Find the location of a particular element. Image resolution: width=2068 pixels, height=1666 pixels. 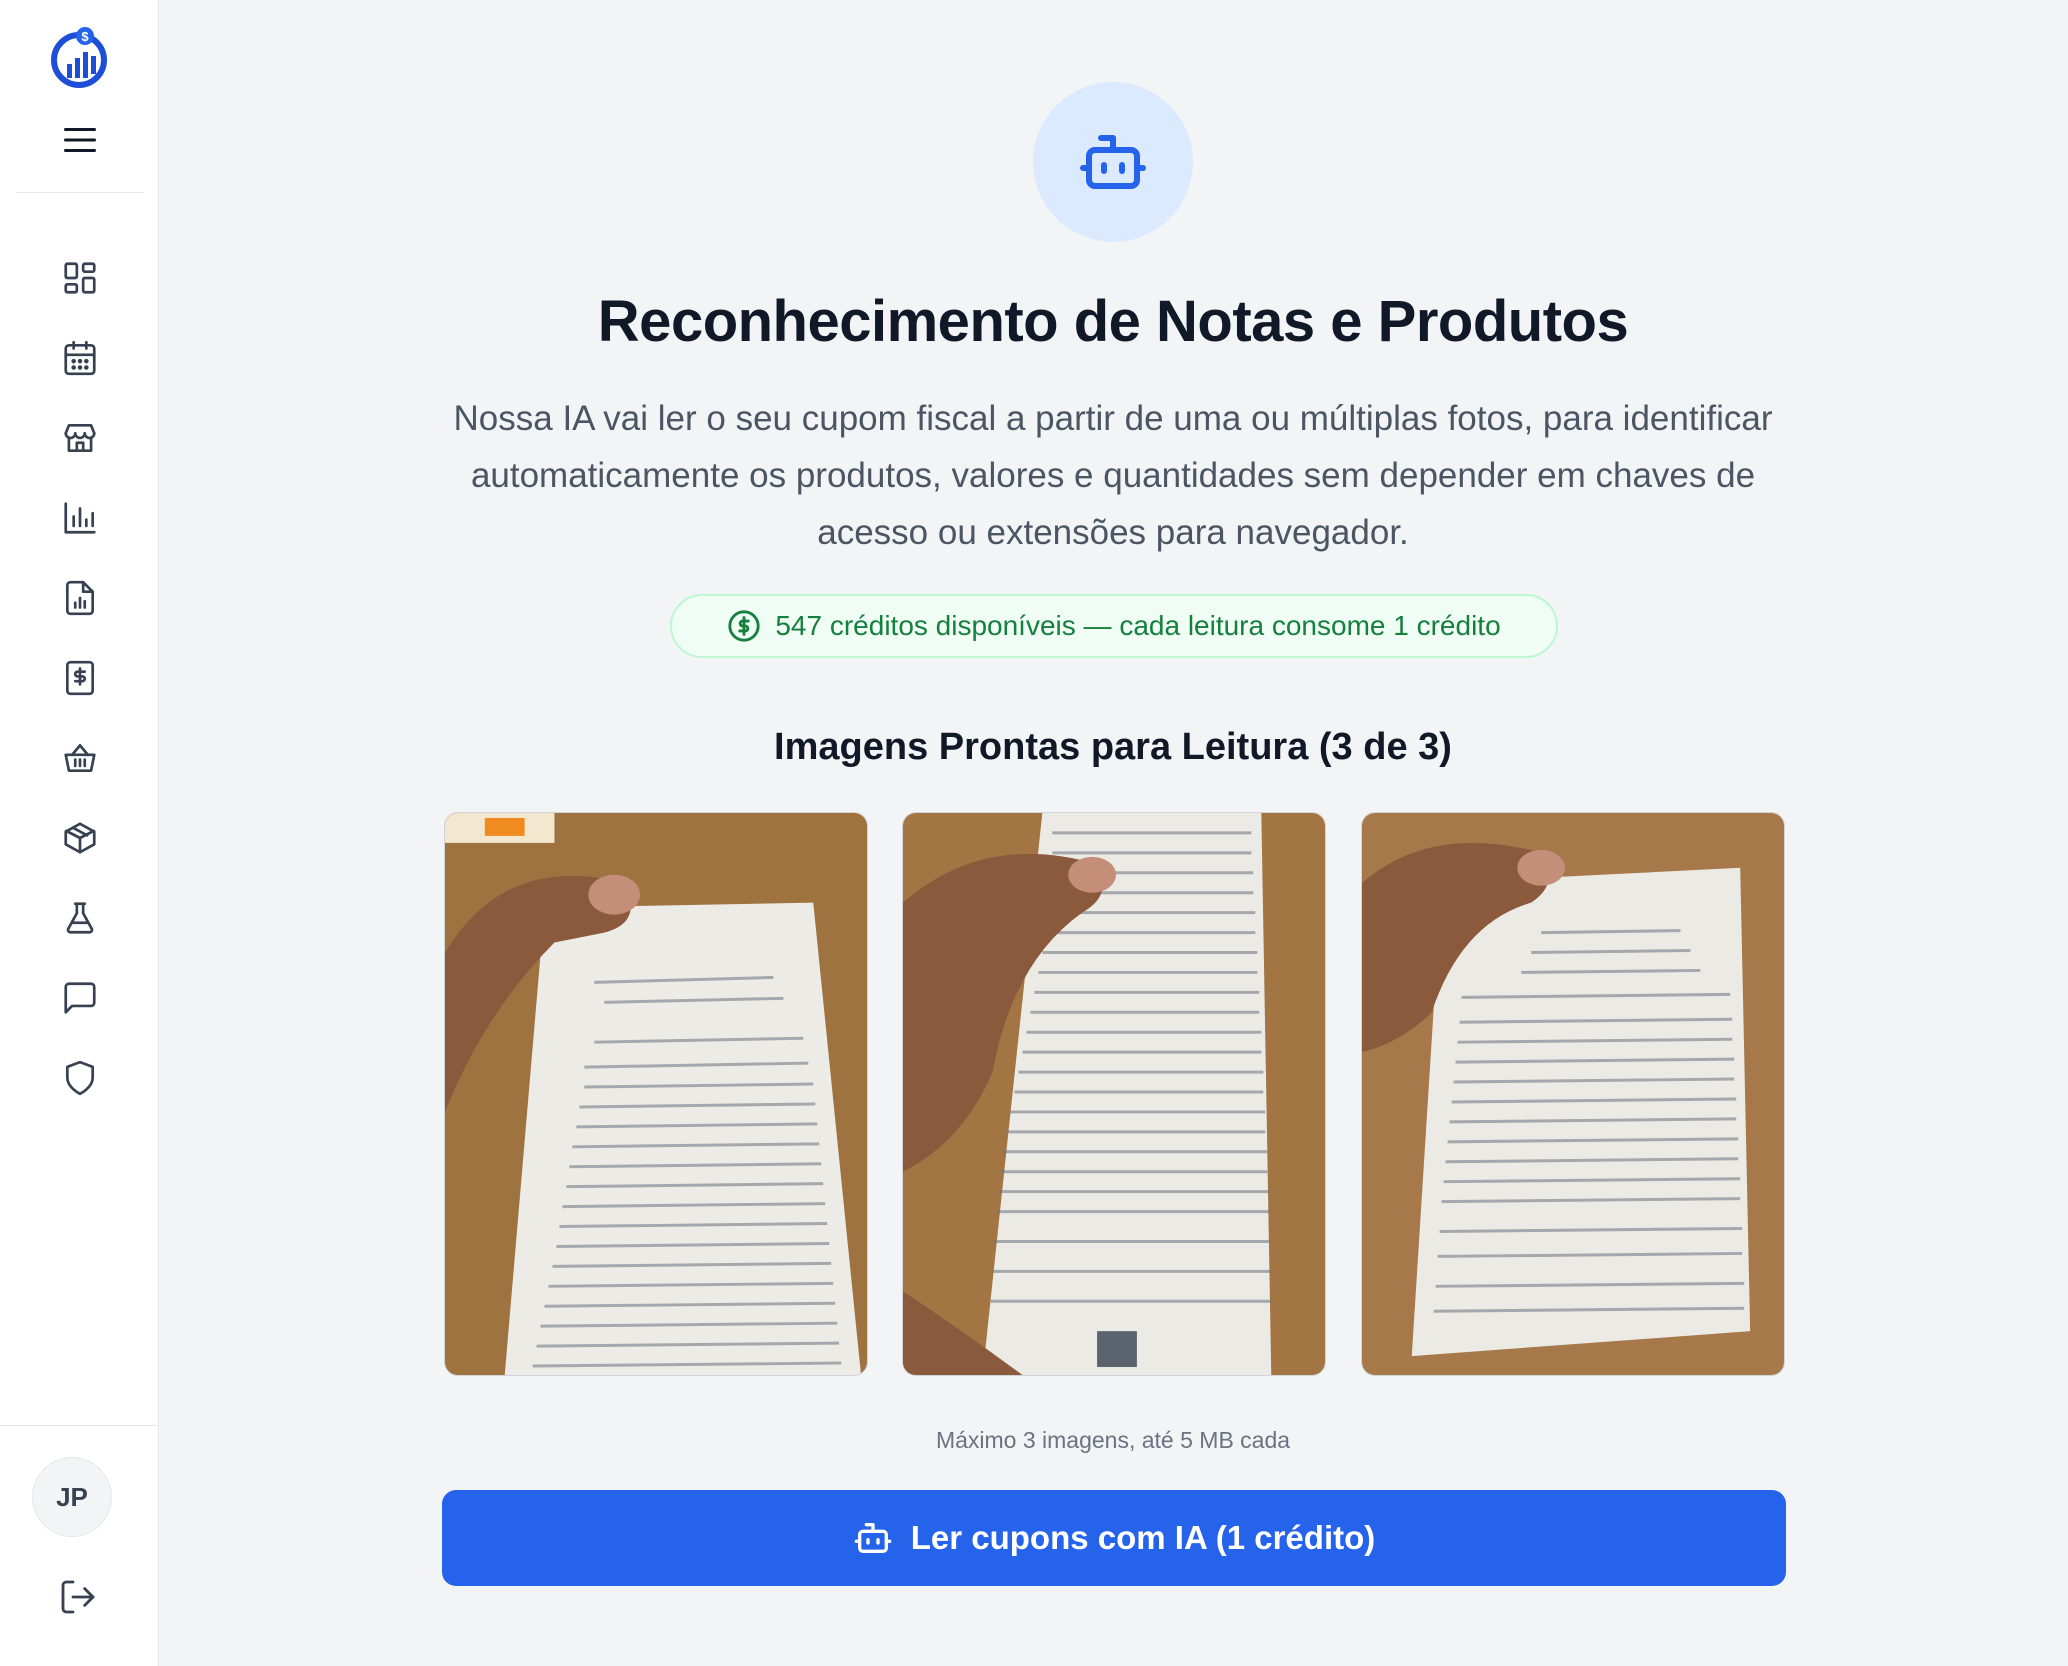

nav-dashboard is located at coordinates (80, 278).